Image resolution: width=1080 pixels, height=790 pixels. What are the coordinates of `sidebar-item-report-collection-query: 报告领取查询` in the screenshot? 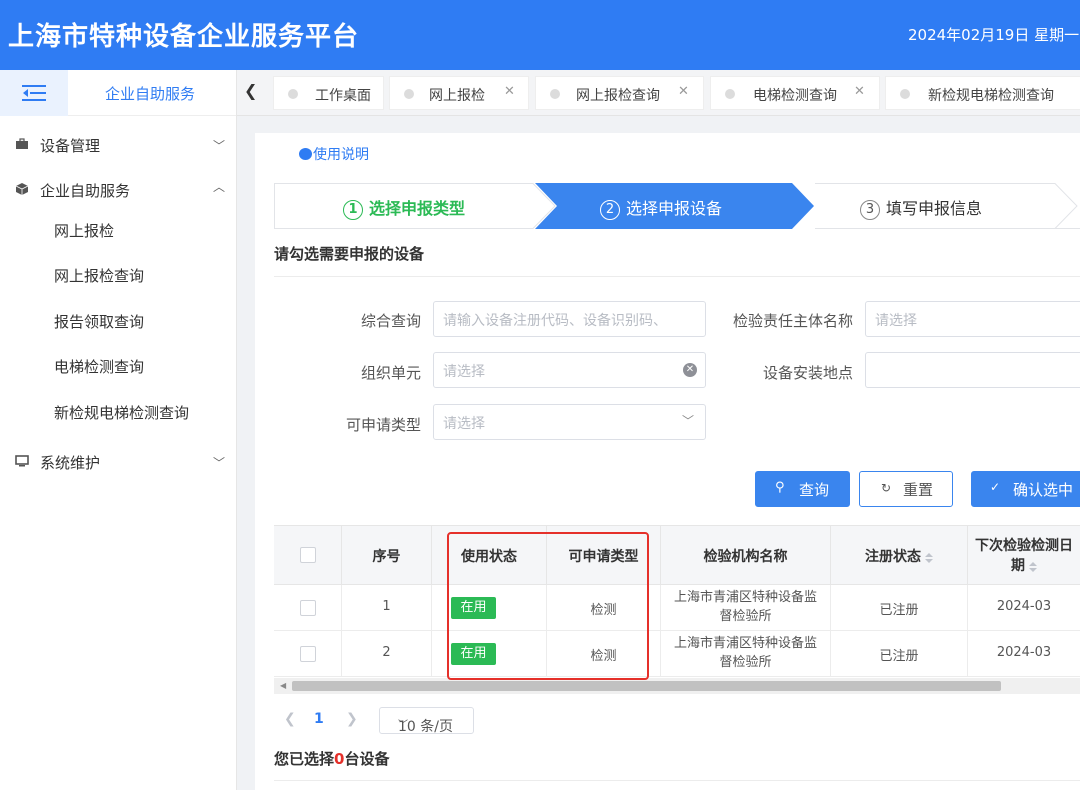 It's located at (99, 321).